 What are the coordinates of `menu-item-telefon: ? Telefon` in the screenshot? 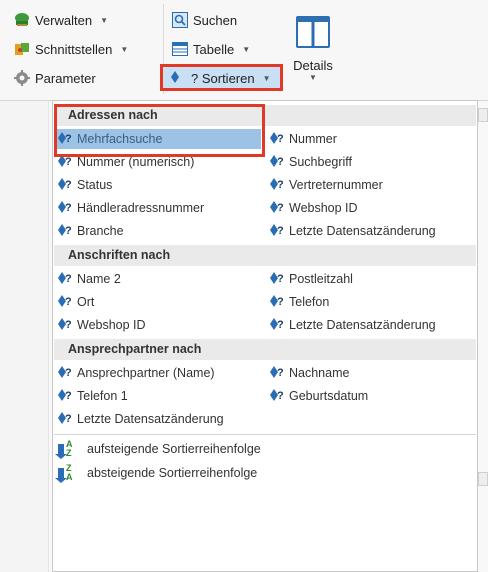 It's located at (299, 302).